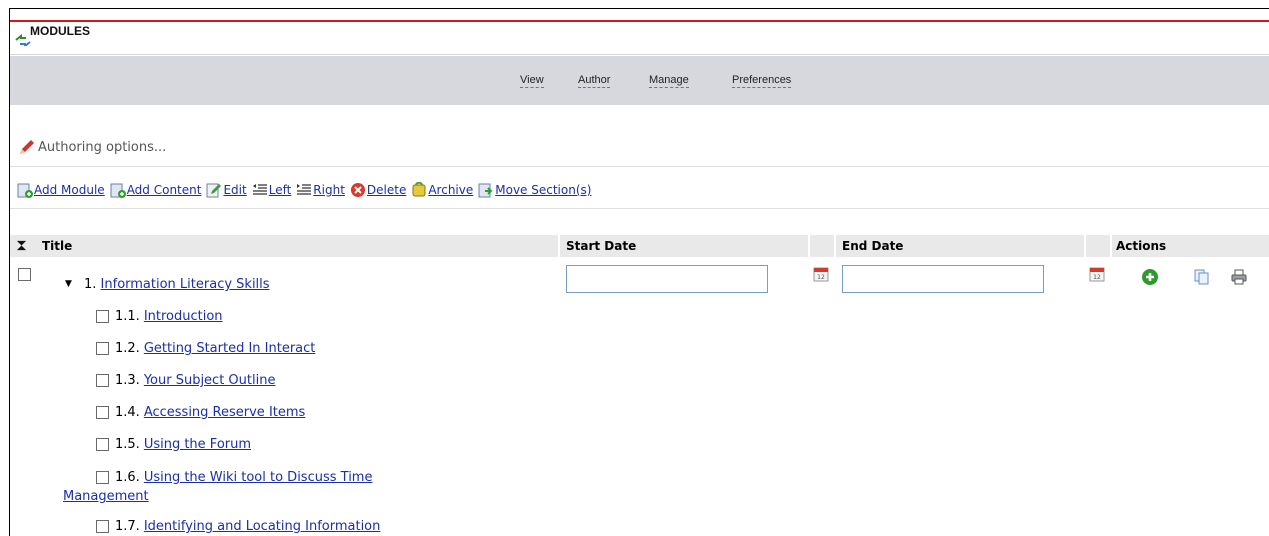 This screenshot has width=1269, height=536. What do you see at coordinates (230, 348) in the screenshot?
I see `section-link: Getting Started In Interact` at bounding box center [230, 348].